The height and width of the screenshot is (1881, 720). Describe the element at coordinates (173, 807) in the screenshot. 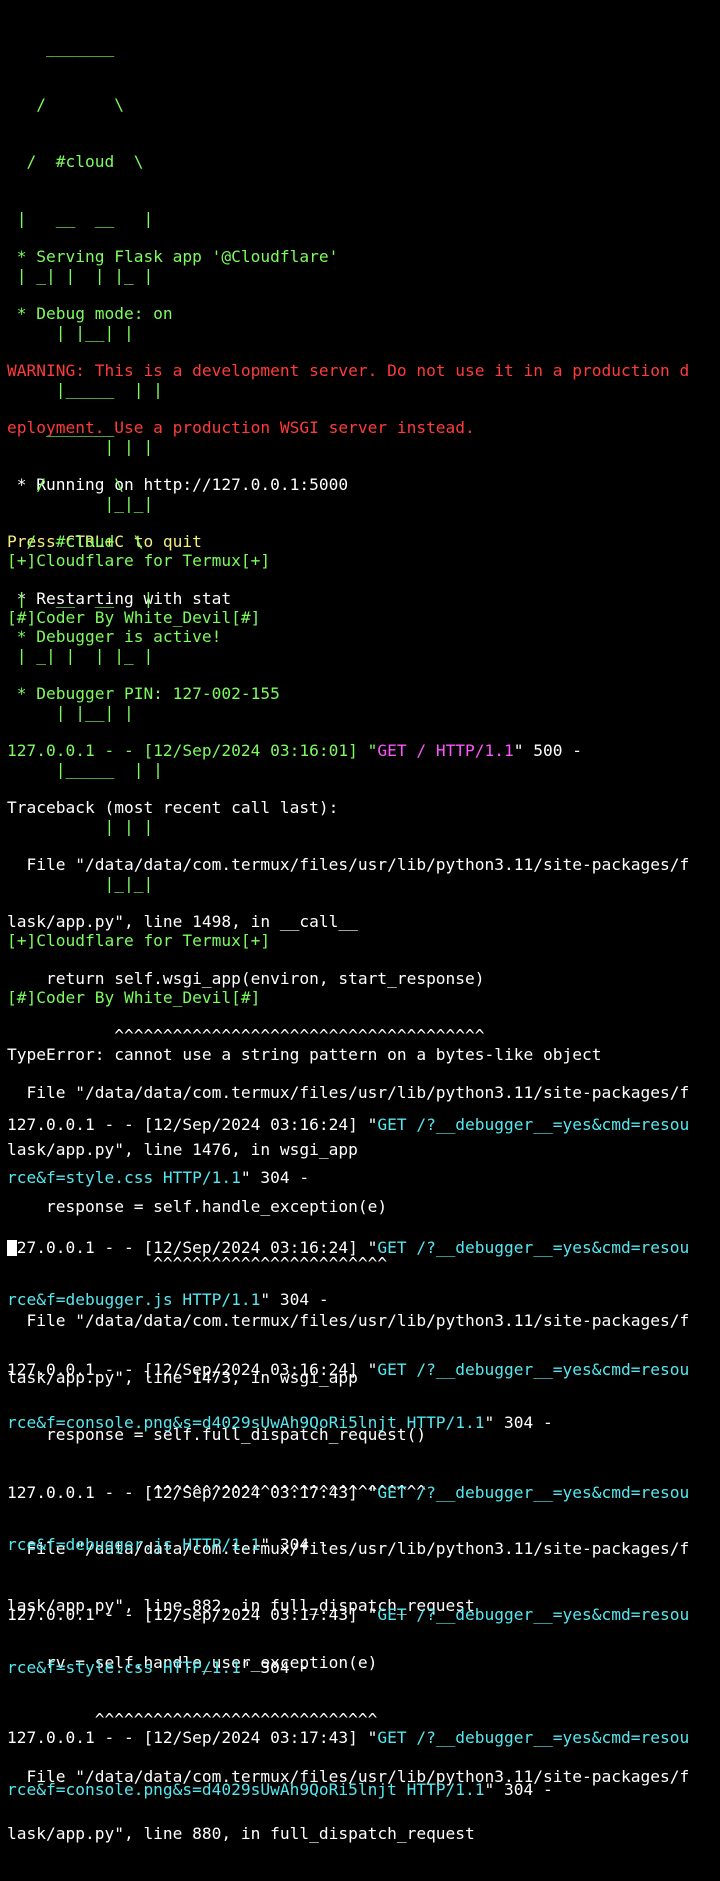

I see `traceback-line: Traceback (most recent call last):` at that location.